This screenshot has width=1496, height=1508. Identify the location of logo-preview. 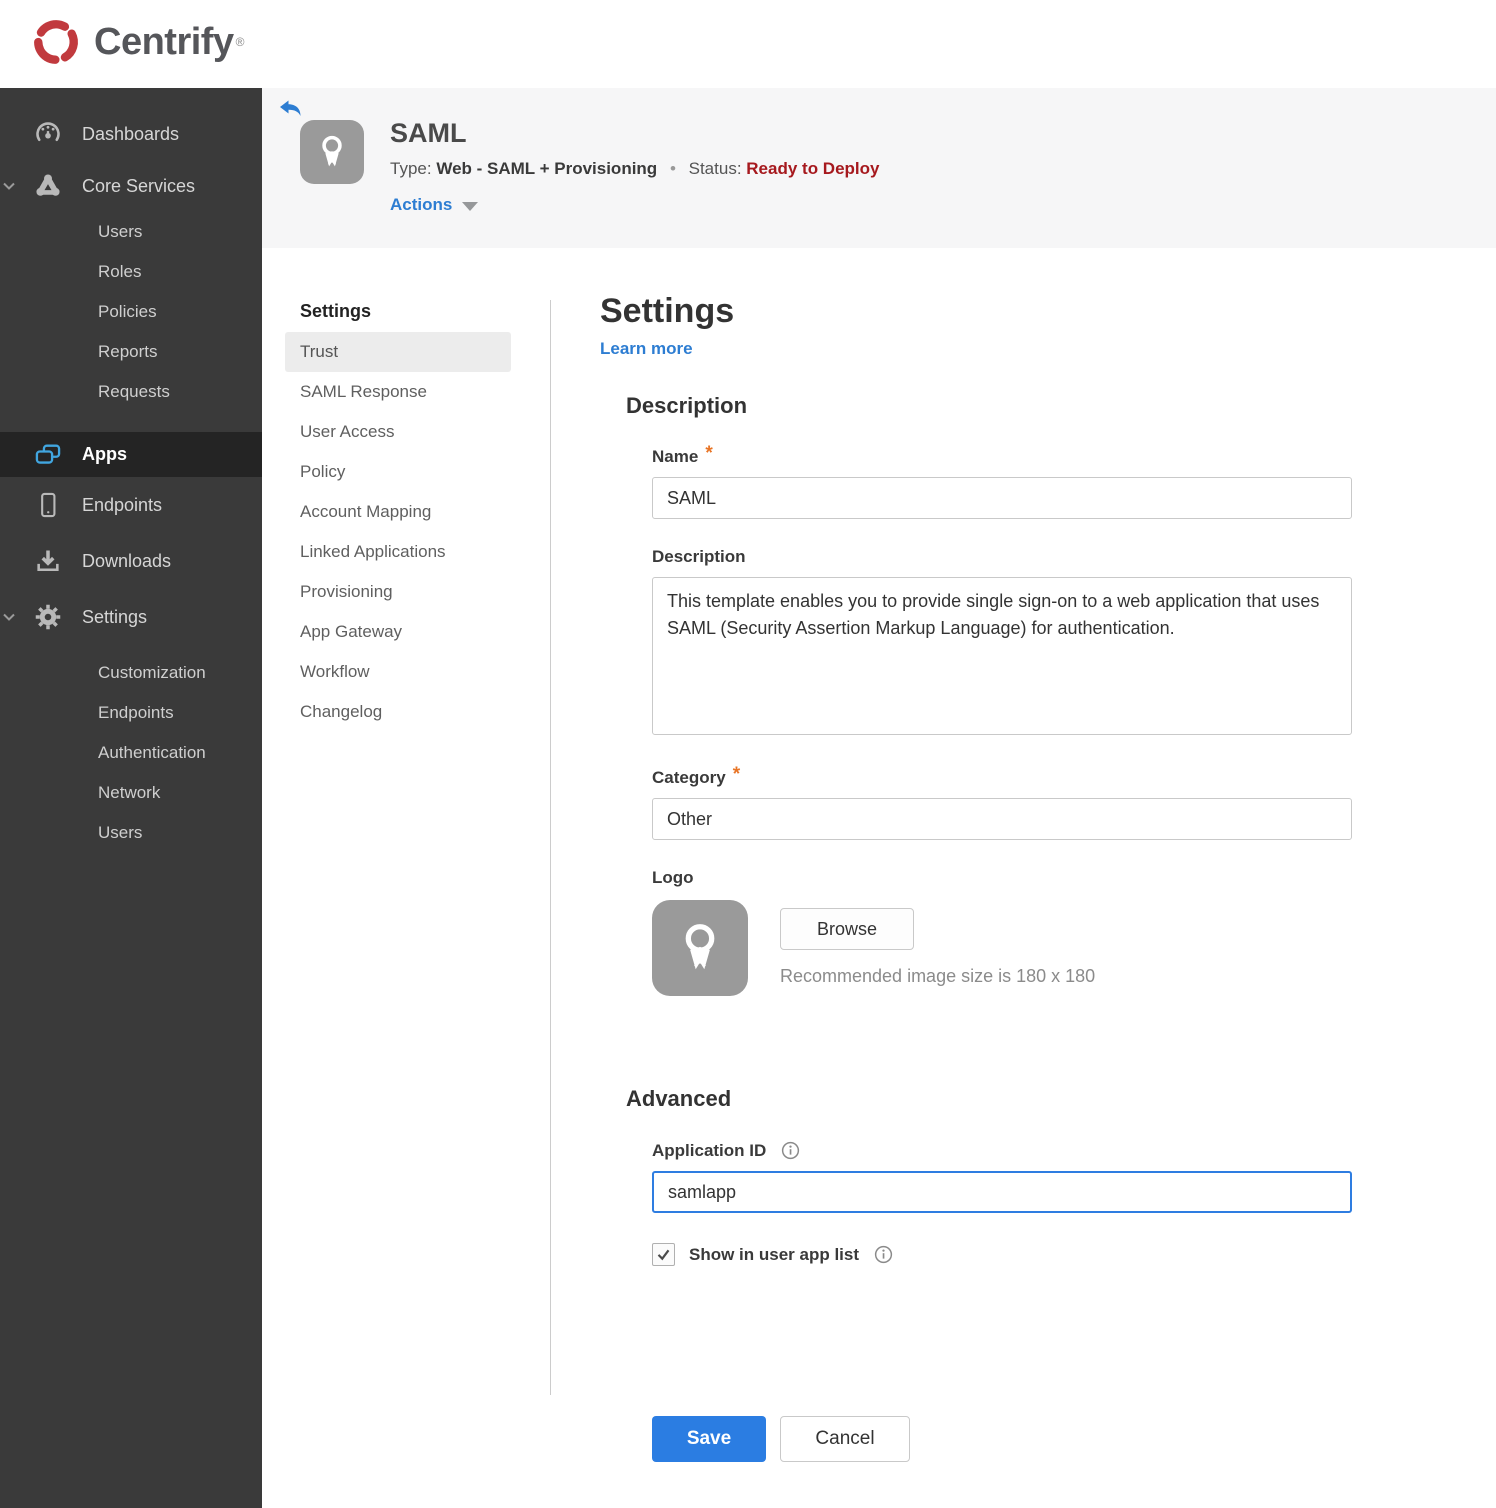
(700, 948).